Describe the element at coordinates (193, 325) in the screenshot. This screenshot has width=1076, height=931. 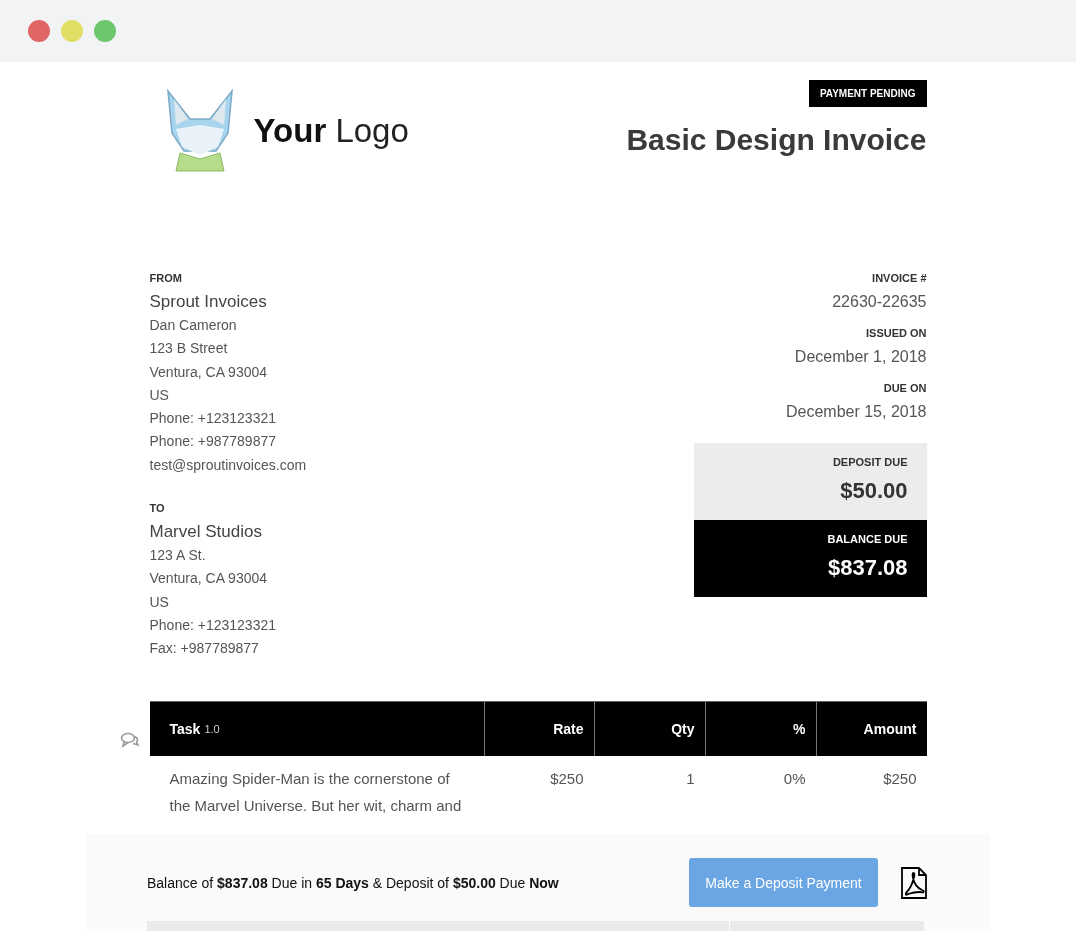
I see `address-line: Dan Cameron` at that location.